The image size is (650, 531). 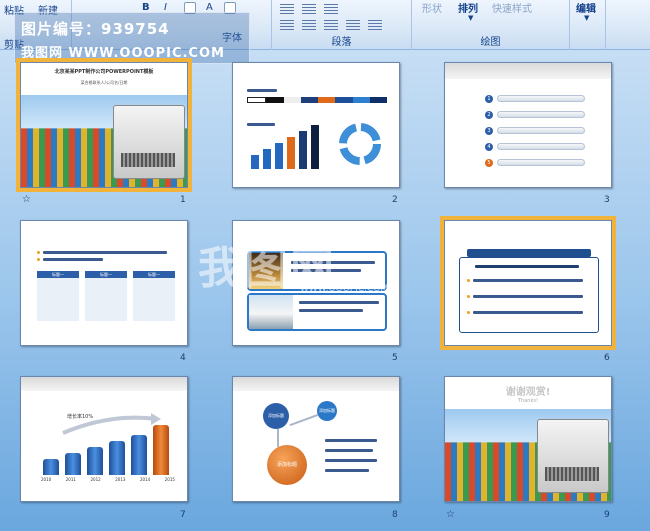 What do you see at coordinates (148, 160) in the screenshot?
I see `truck-grill` at bounding box center [148, 160].